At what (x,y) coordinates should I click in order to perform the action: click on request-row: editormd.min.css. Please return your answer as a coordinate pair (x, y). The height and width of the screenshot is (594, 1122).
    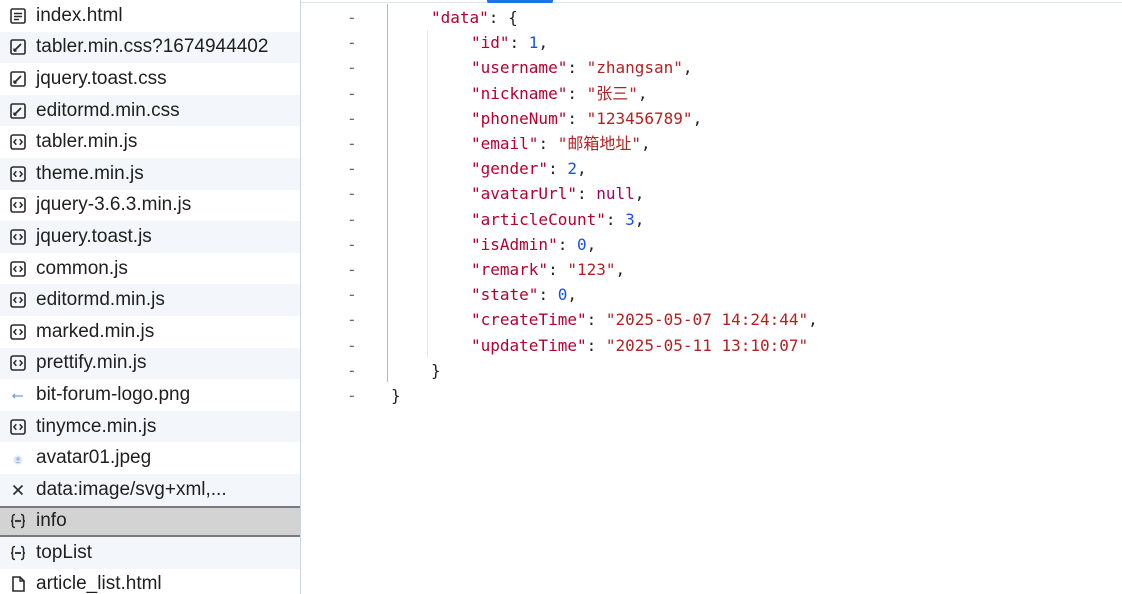
    Looking at the image, I should click on (150, 110).